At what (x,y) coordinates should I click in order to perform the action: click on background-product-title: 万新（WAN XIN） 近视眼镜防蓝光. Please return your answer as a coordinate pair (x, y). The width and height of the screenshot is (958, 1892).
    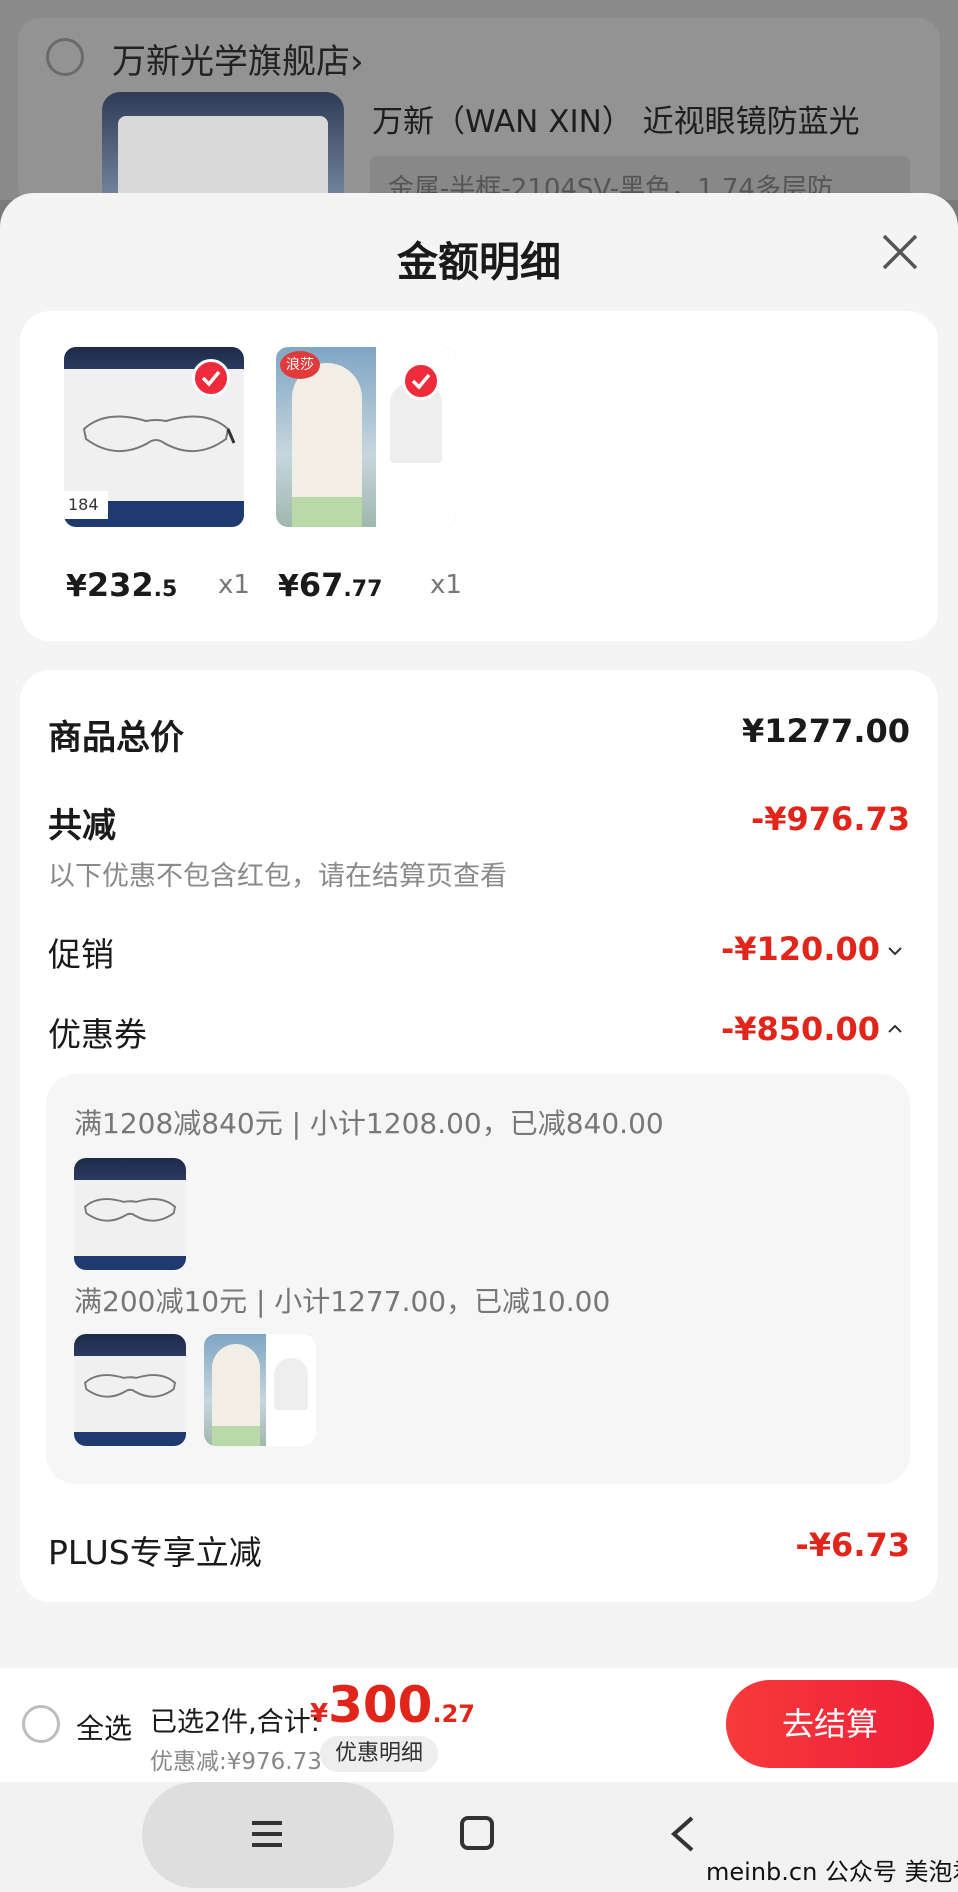
    Looking at the image, I should click on (616, 122).